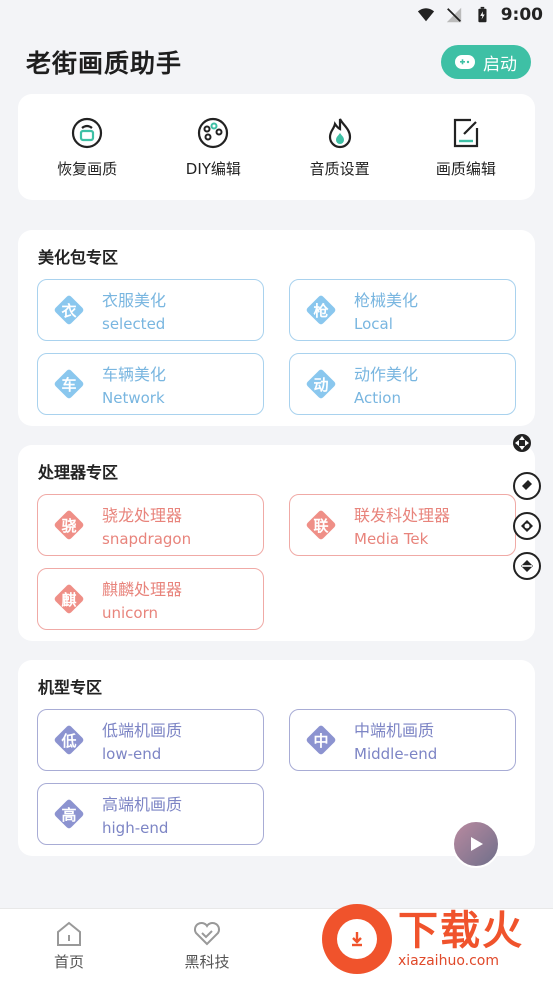 The width and height of the screenshot is (553, 983). Describe the element at coordinates (87, 132) in the screenshot. I see `restore-icon` at that location.